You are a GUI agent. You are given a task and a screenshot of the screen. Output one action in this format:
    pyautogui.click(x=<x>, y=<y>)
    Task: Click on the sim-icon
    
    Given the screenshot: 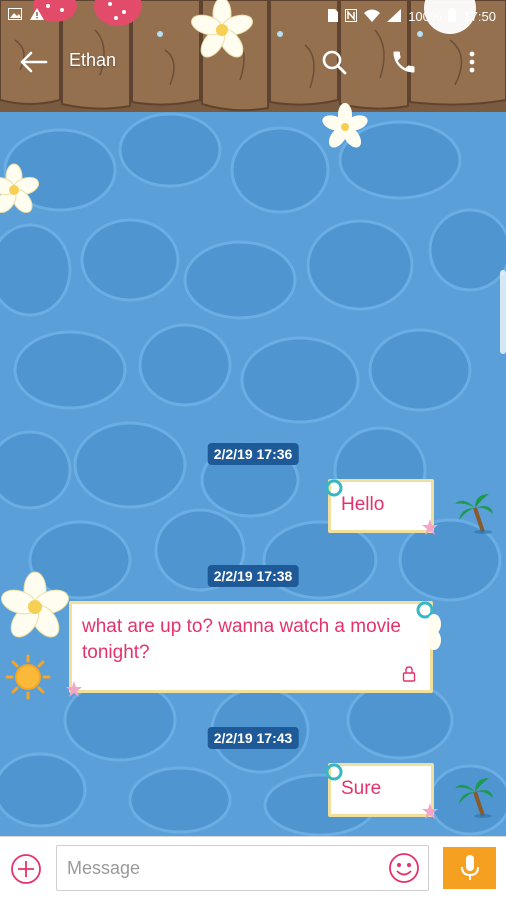 What is the action you would take?
    pyautogui.click(x=333, y=16)
    